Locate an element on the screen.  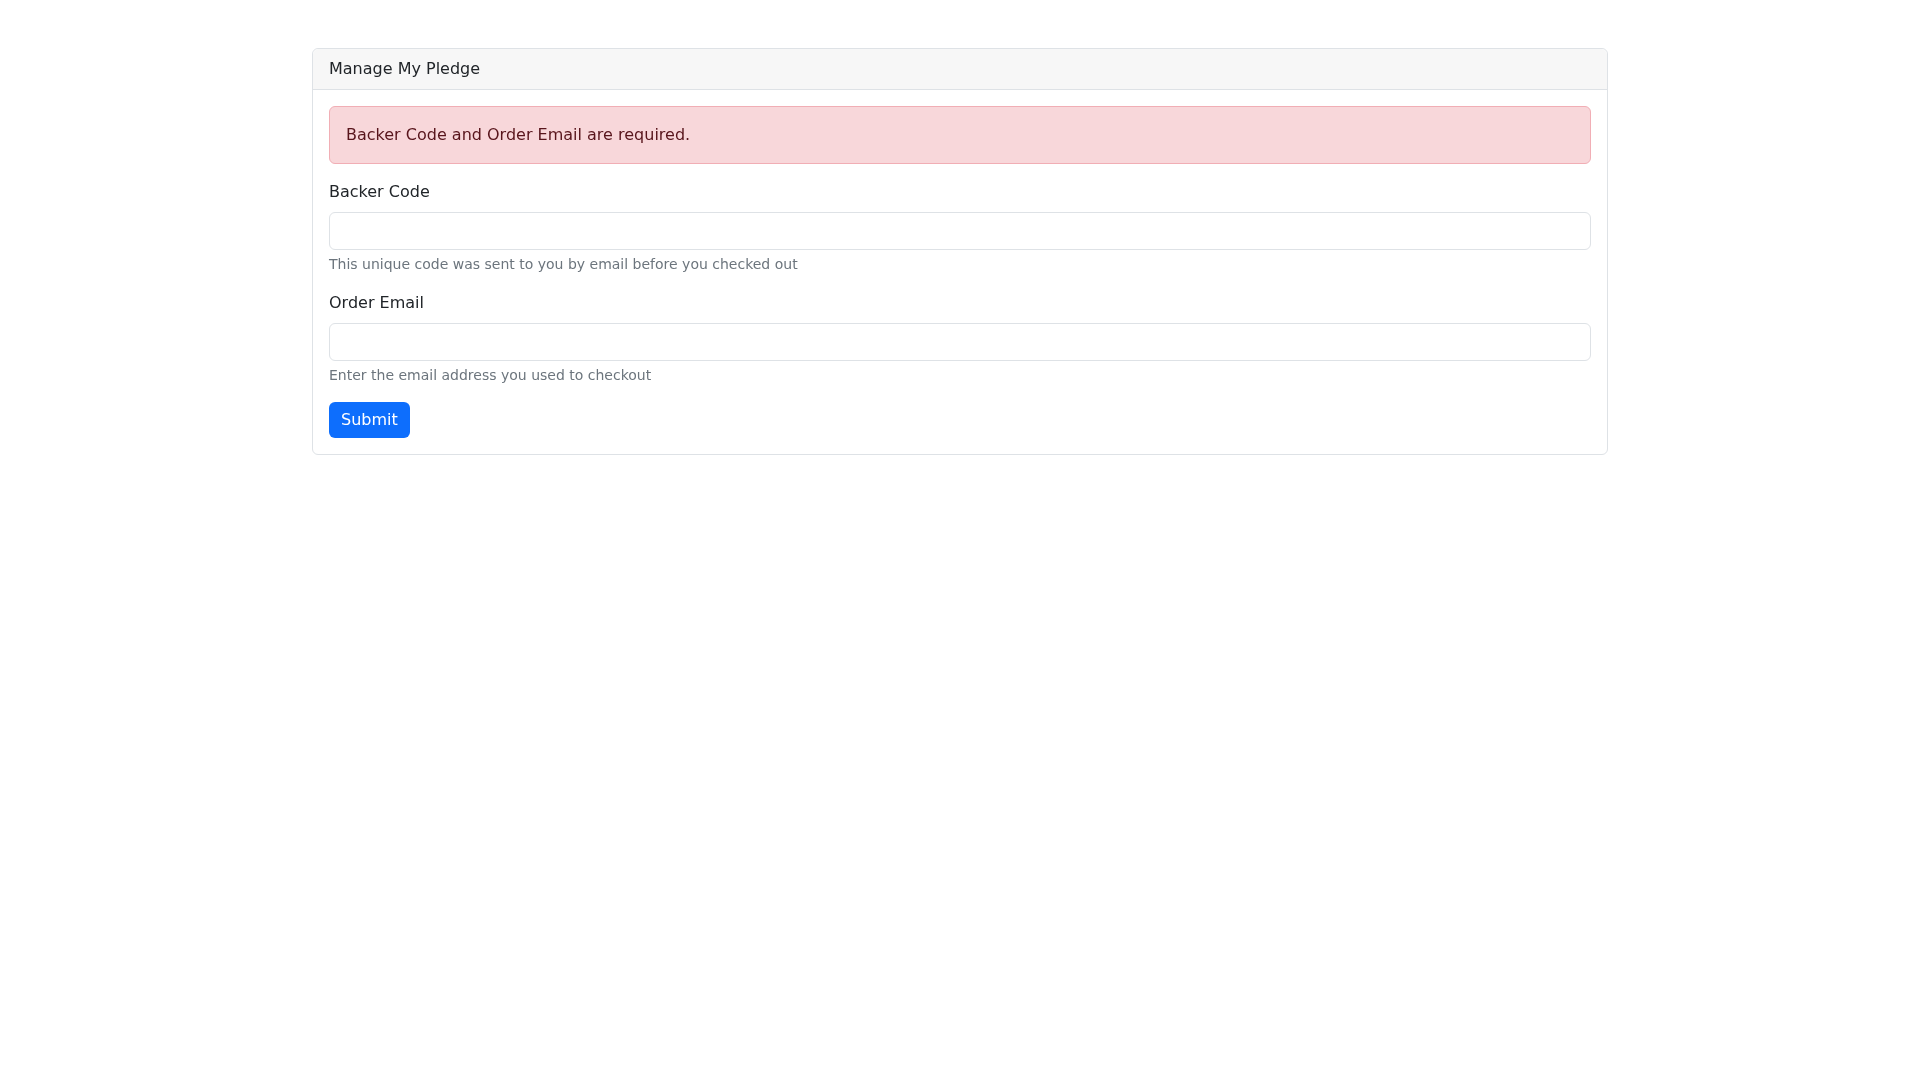
help-text: Enter the email address you used to checkout is located at coordinates (490, 375).